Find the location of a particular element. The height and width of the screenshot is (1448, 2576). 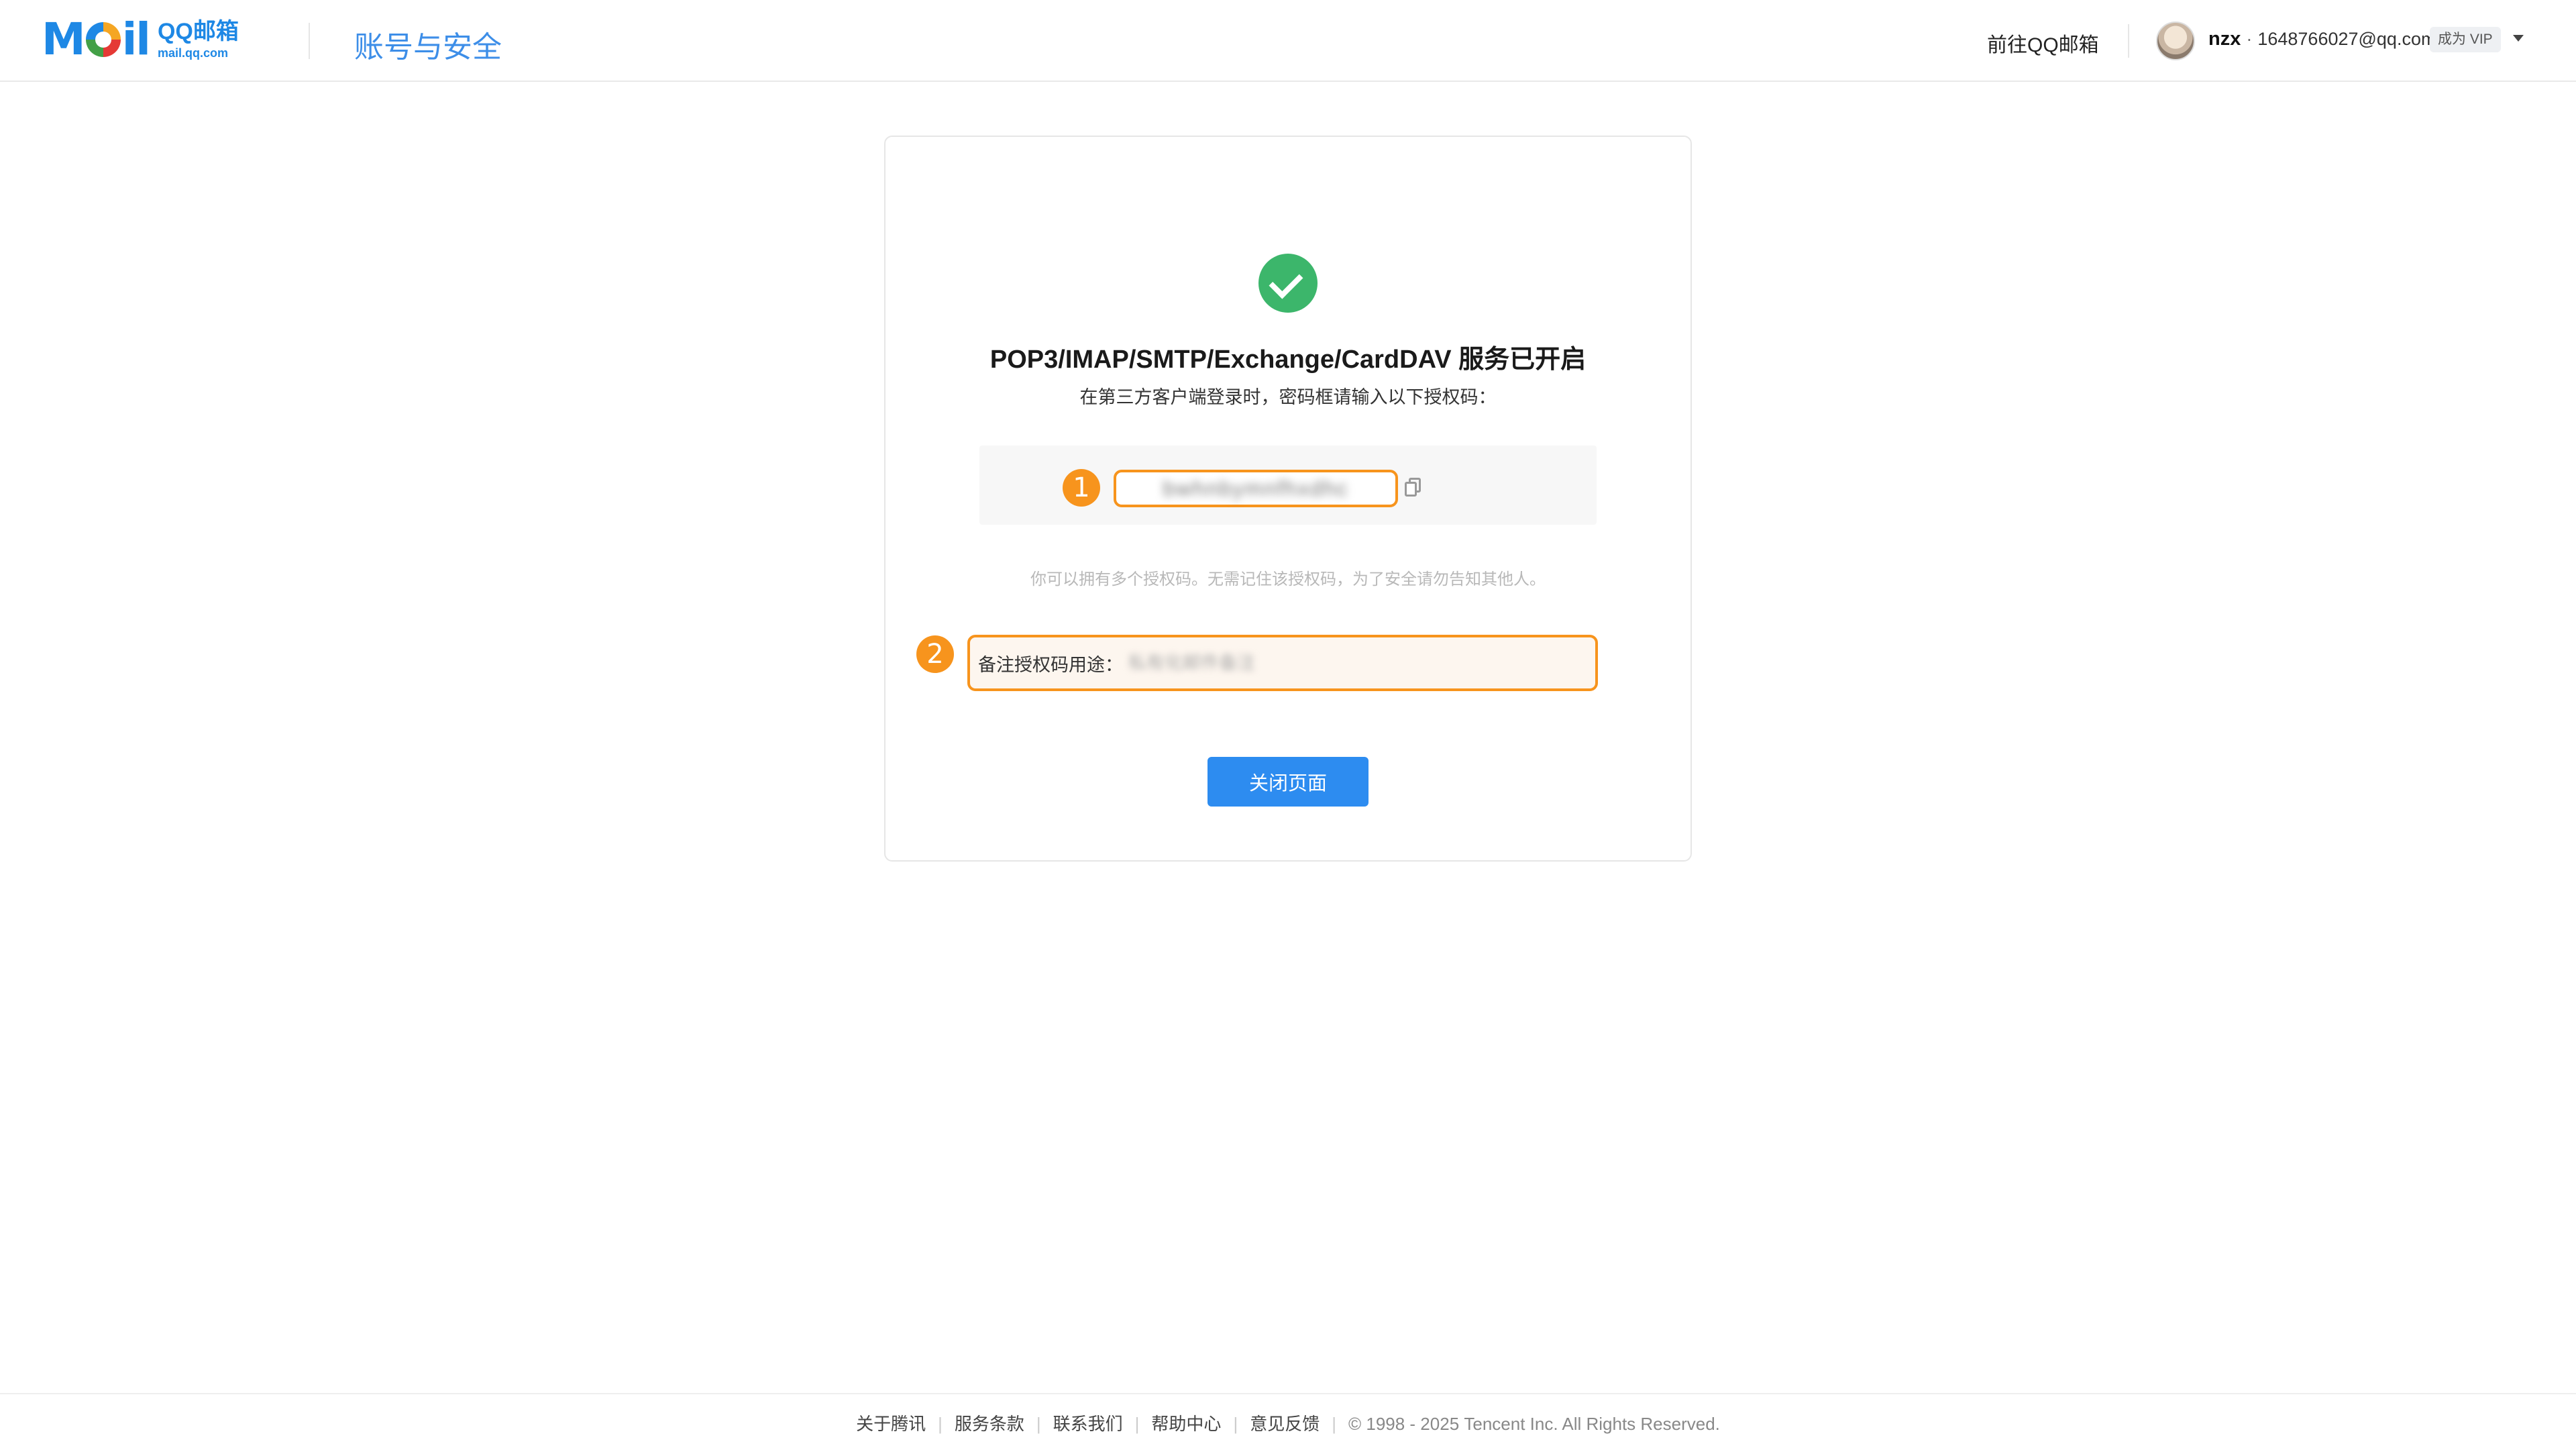

logo-cn-text: QQ邮箱 is located at coordinates (198, 31).